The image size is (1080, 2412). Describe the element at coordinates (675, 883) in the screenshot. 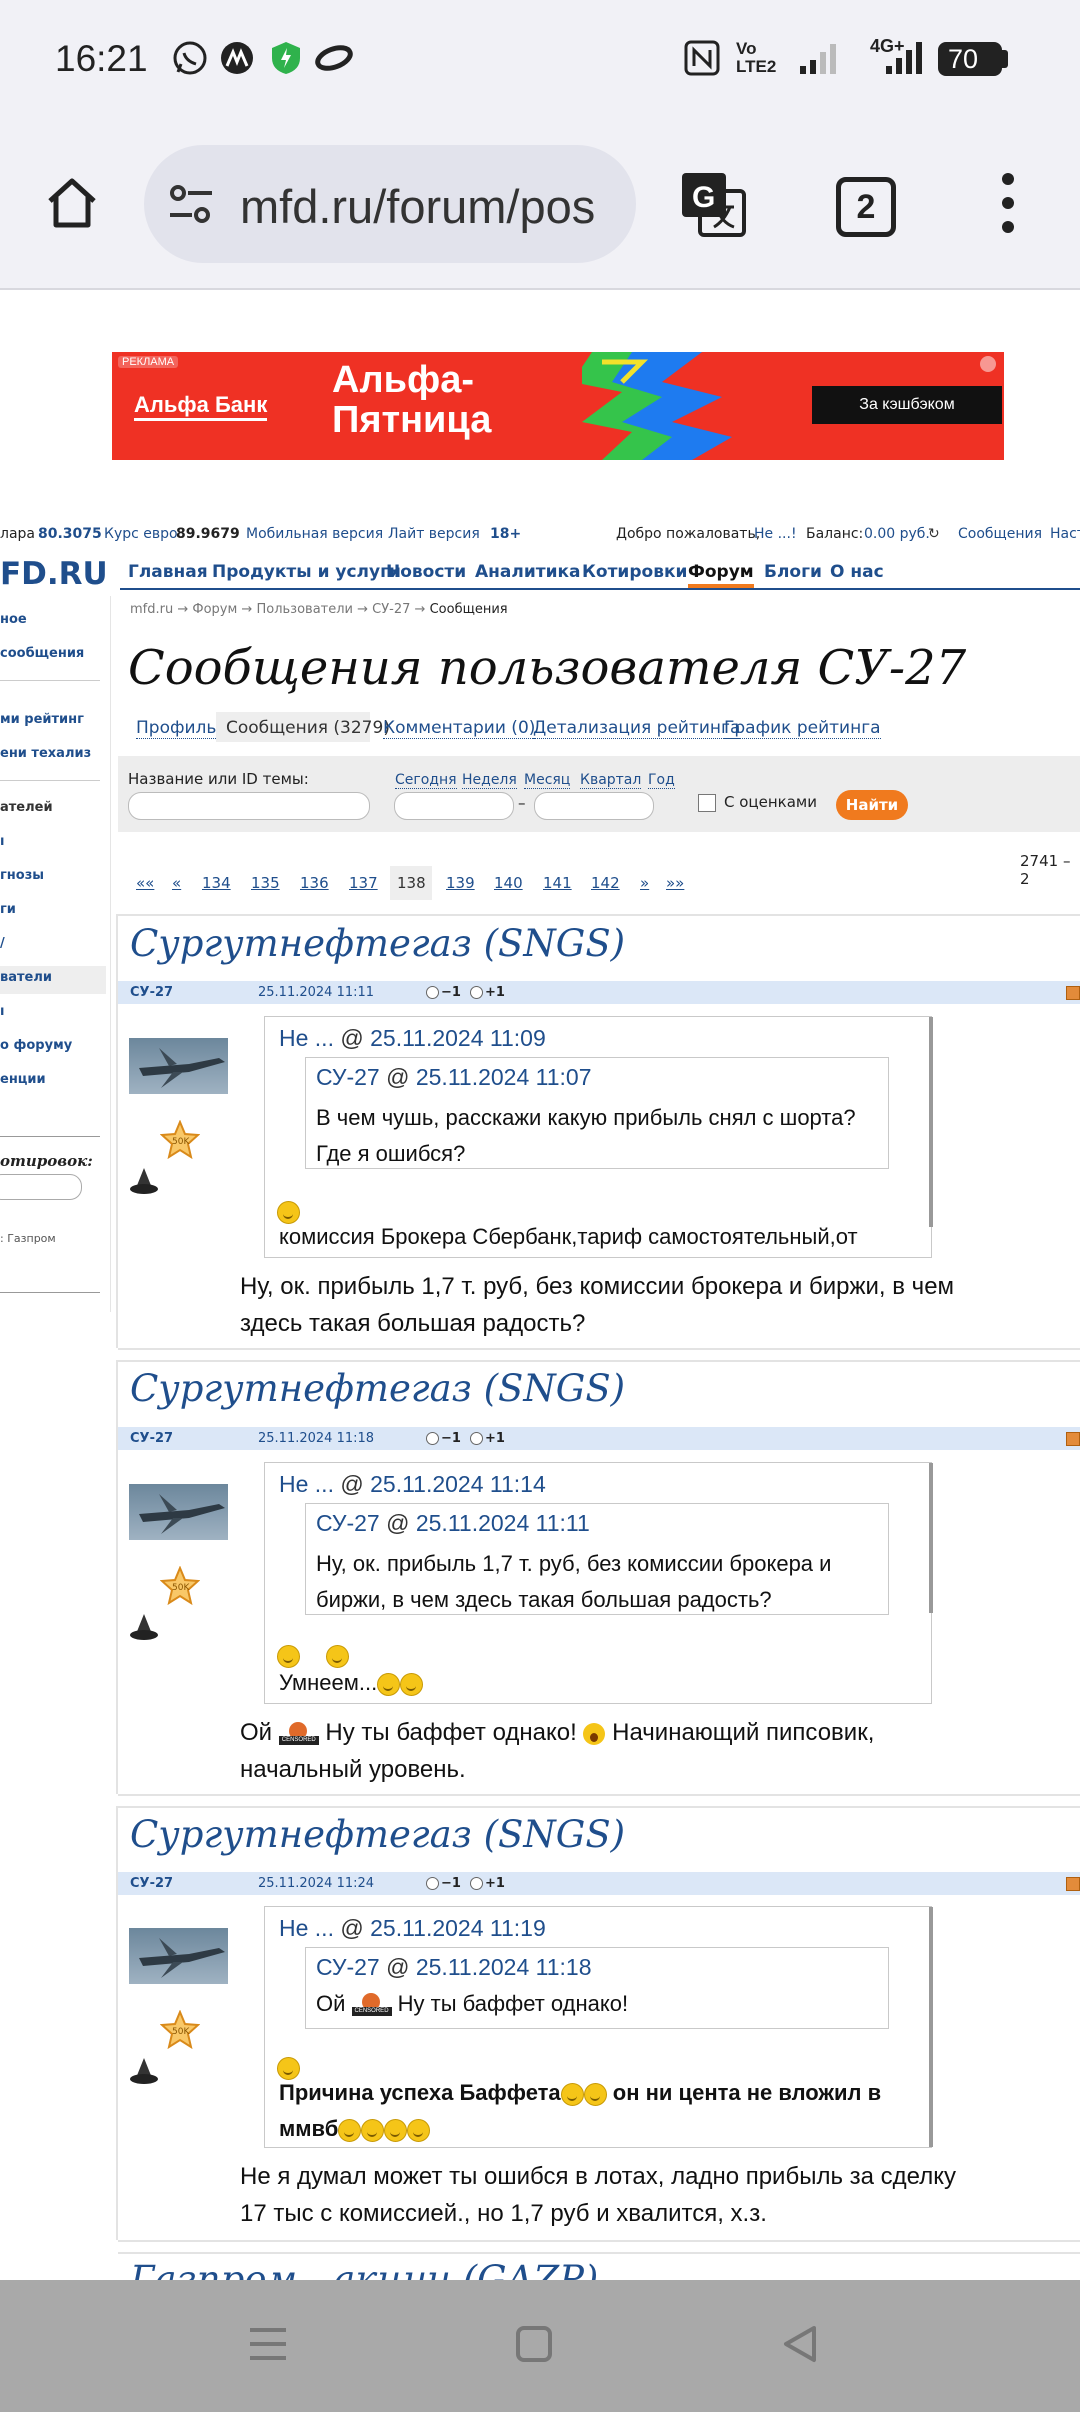

I see `page-last: »»` at that location.